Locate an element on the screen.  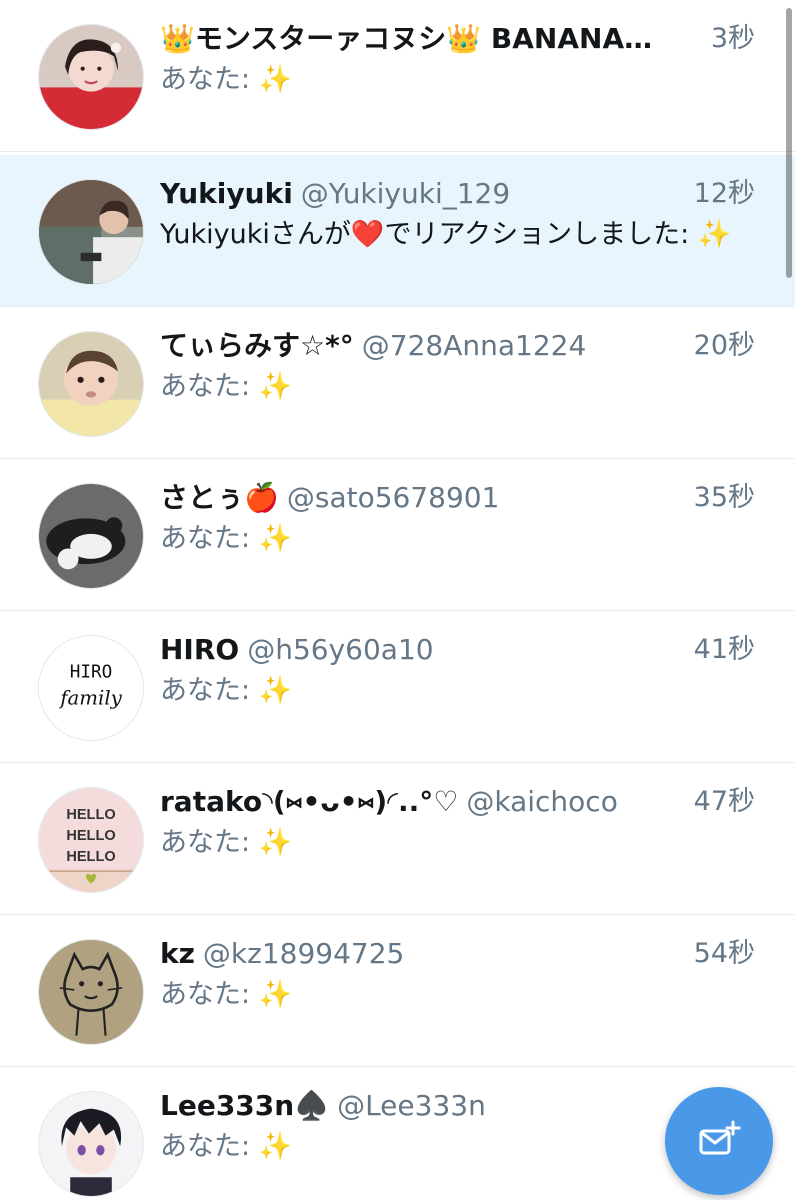
timestamp: 3秒 is located at coordinates (732, 38).